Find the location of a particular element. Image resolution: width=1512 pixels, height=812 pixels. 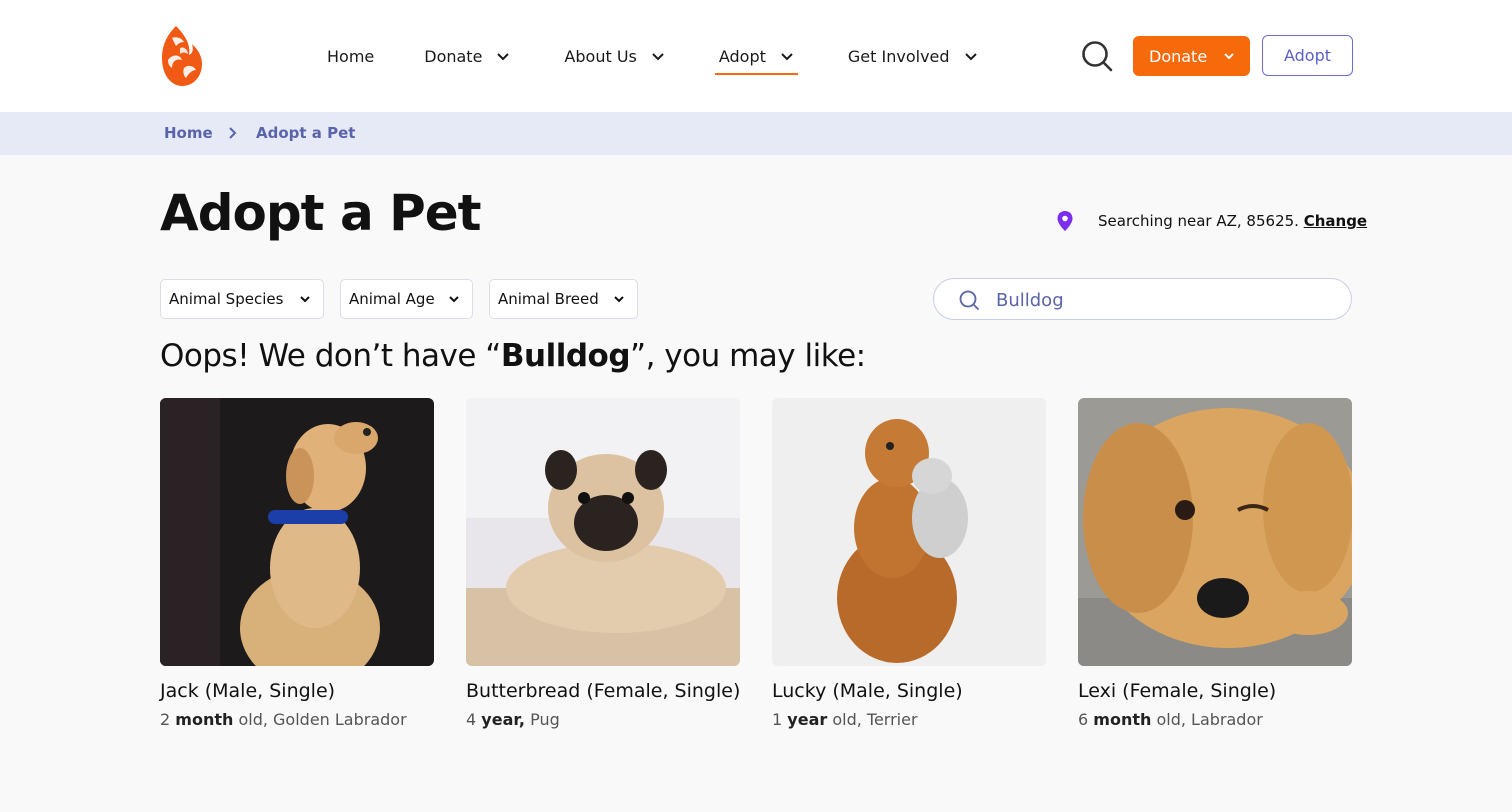

location-status: Searching near AZ, 85625. Change is located at coordinates (1232, 221).